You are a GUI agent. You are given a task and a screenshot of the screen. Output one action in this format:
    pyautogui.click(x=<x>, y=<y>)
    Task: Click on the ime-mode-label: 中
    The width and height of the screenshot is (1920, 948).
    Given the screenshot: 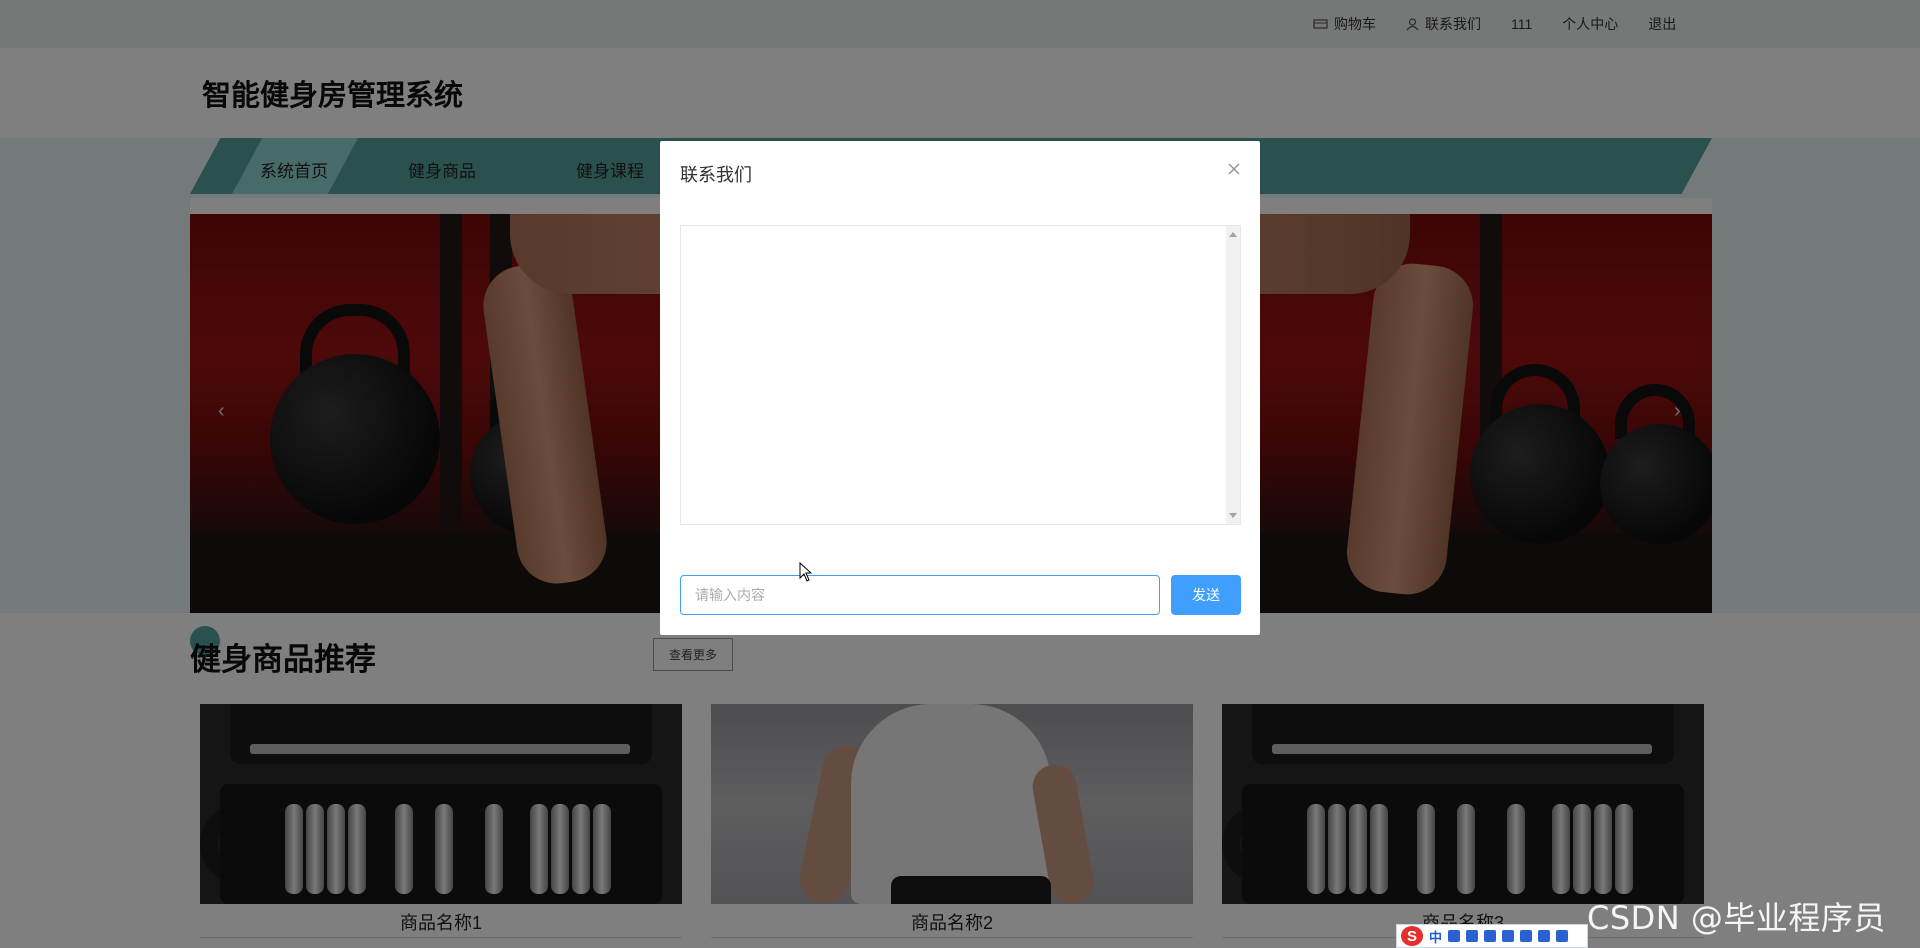 What is the action you would take?
    pyautogui.click(x=1435, y=936)
    